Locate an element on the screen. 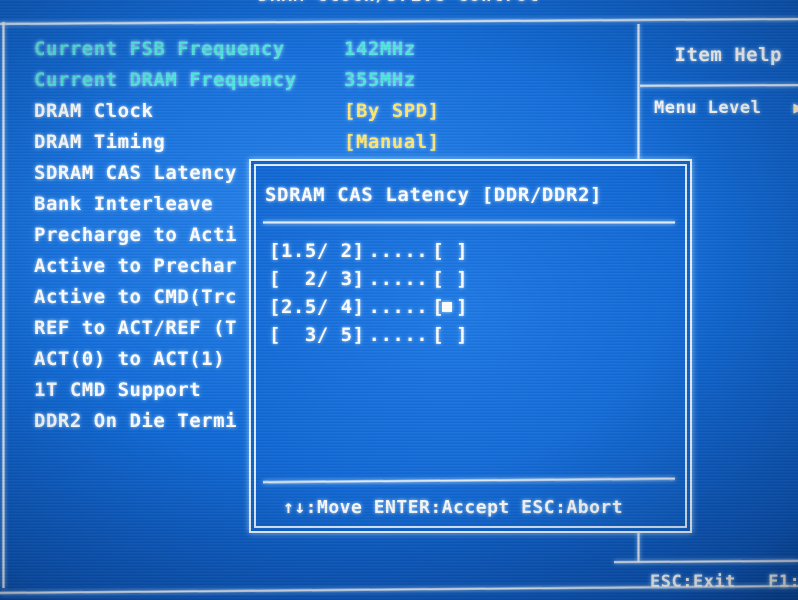 The width and height of the screenshot is (798, 600). setting-row: DRAM Clock [By SPD] is located at coordinates (237, 110).